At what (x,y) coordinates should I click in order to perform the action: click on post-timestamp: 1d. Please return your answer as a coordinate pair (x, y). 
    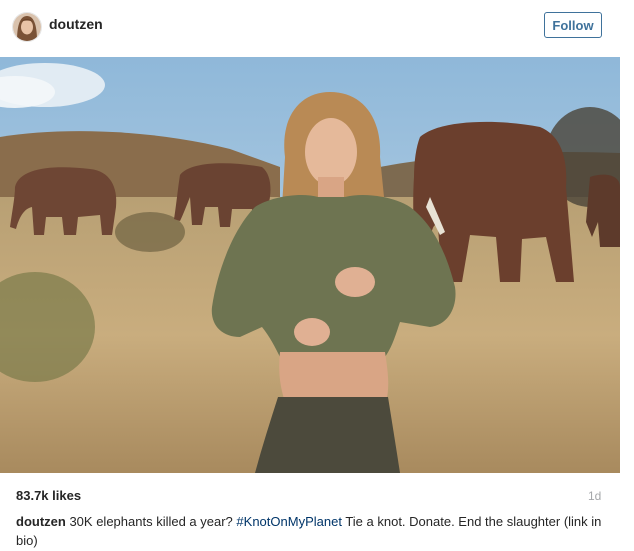
    Looking at the image, I should click on (594, 496).